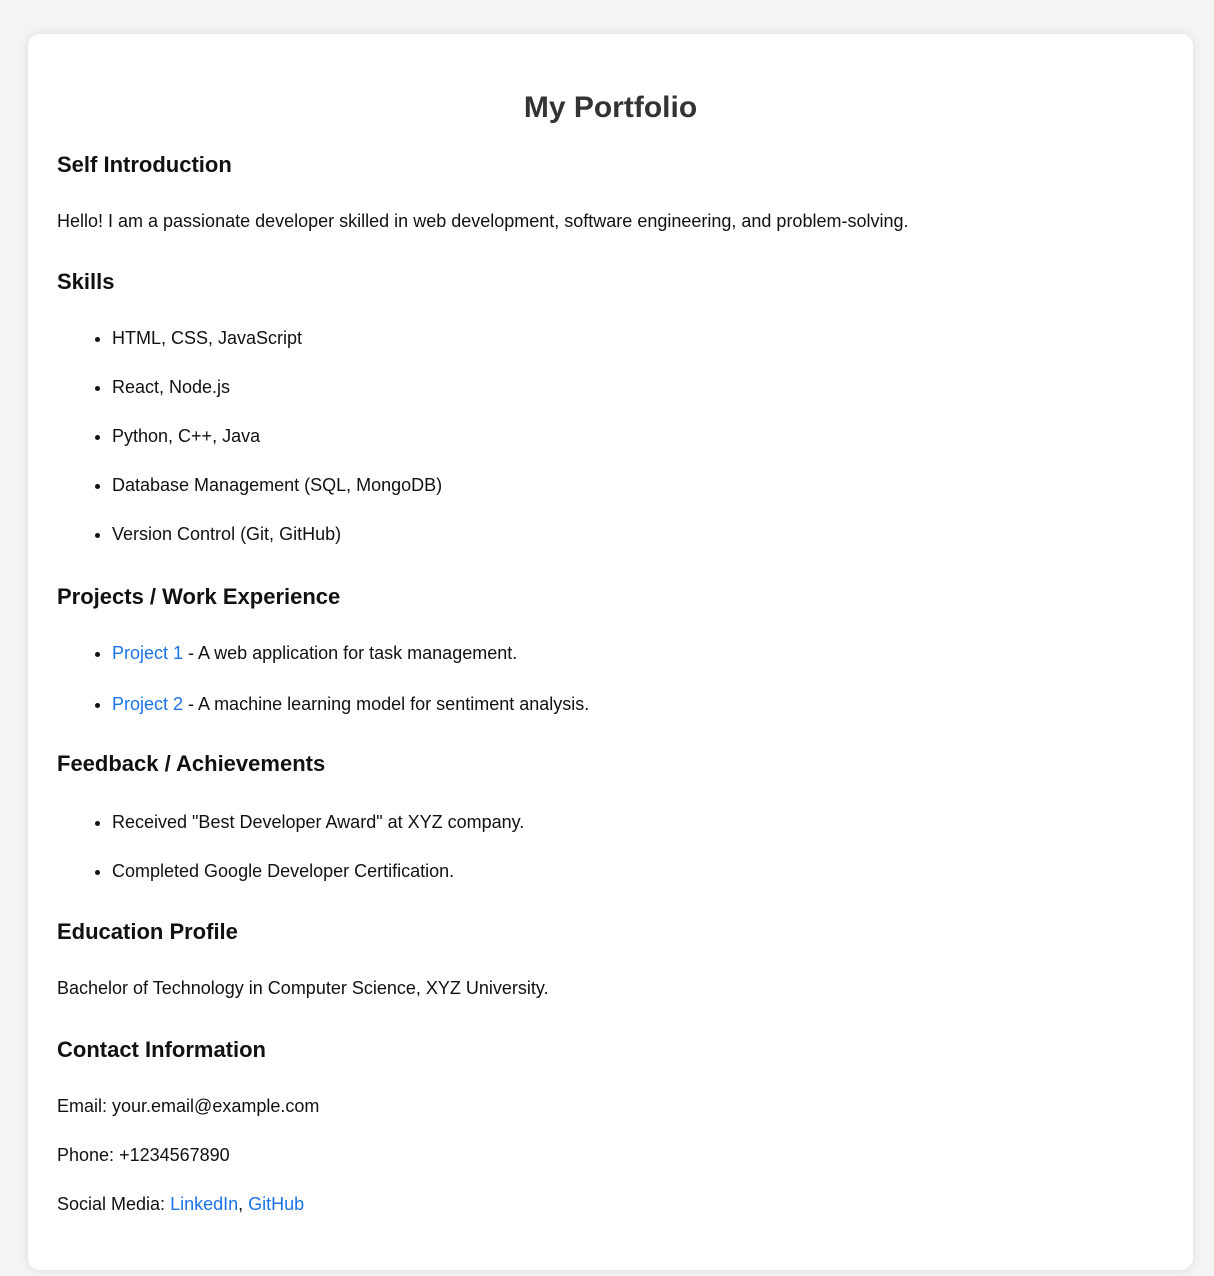 The width and height of the screenshot is (1214, 1276). I want to click on skill-item: HTML, CSS, JavaScript, so click(638, 338).